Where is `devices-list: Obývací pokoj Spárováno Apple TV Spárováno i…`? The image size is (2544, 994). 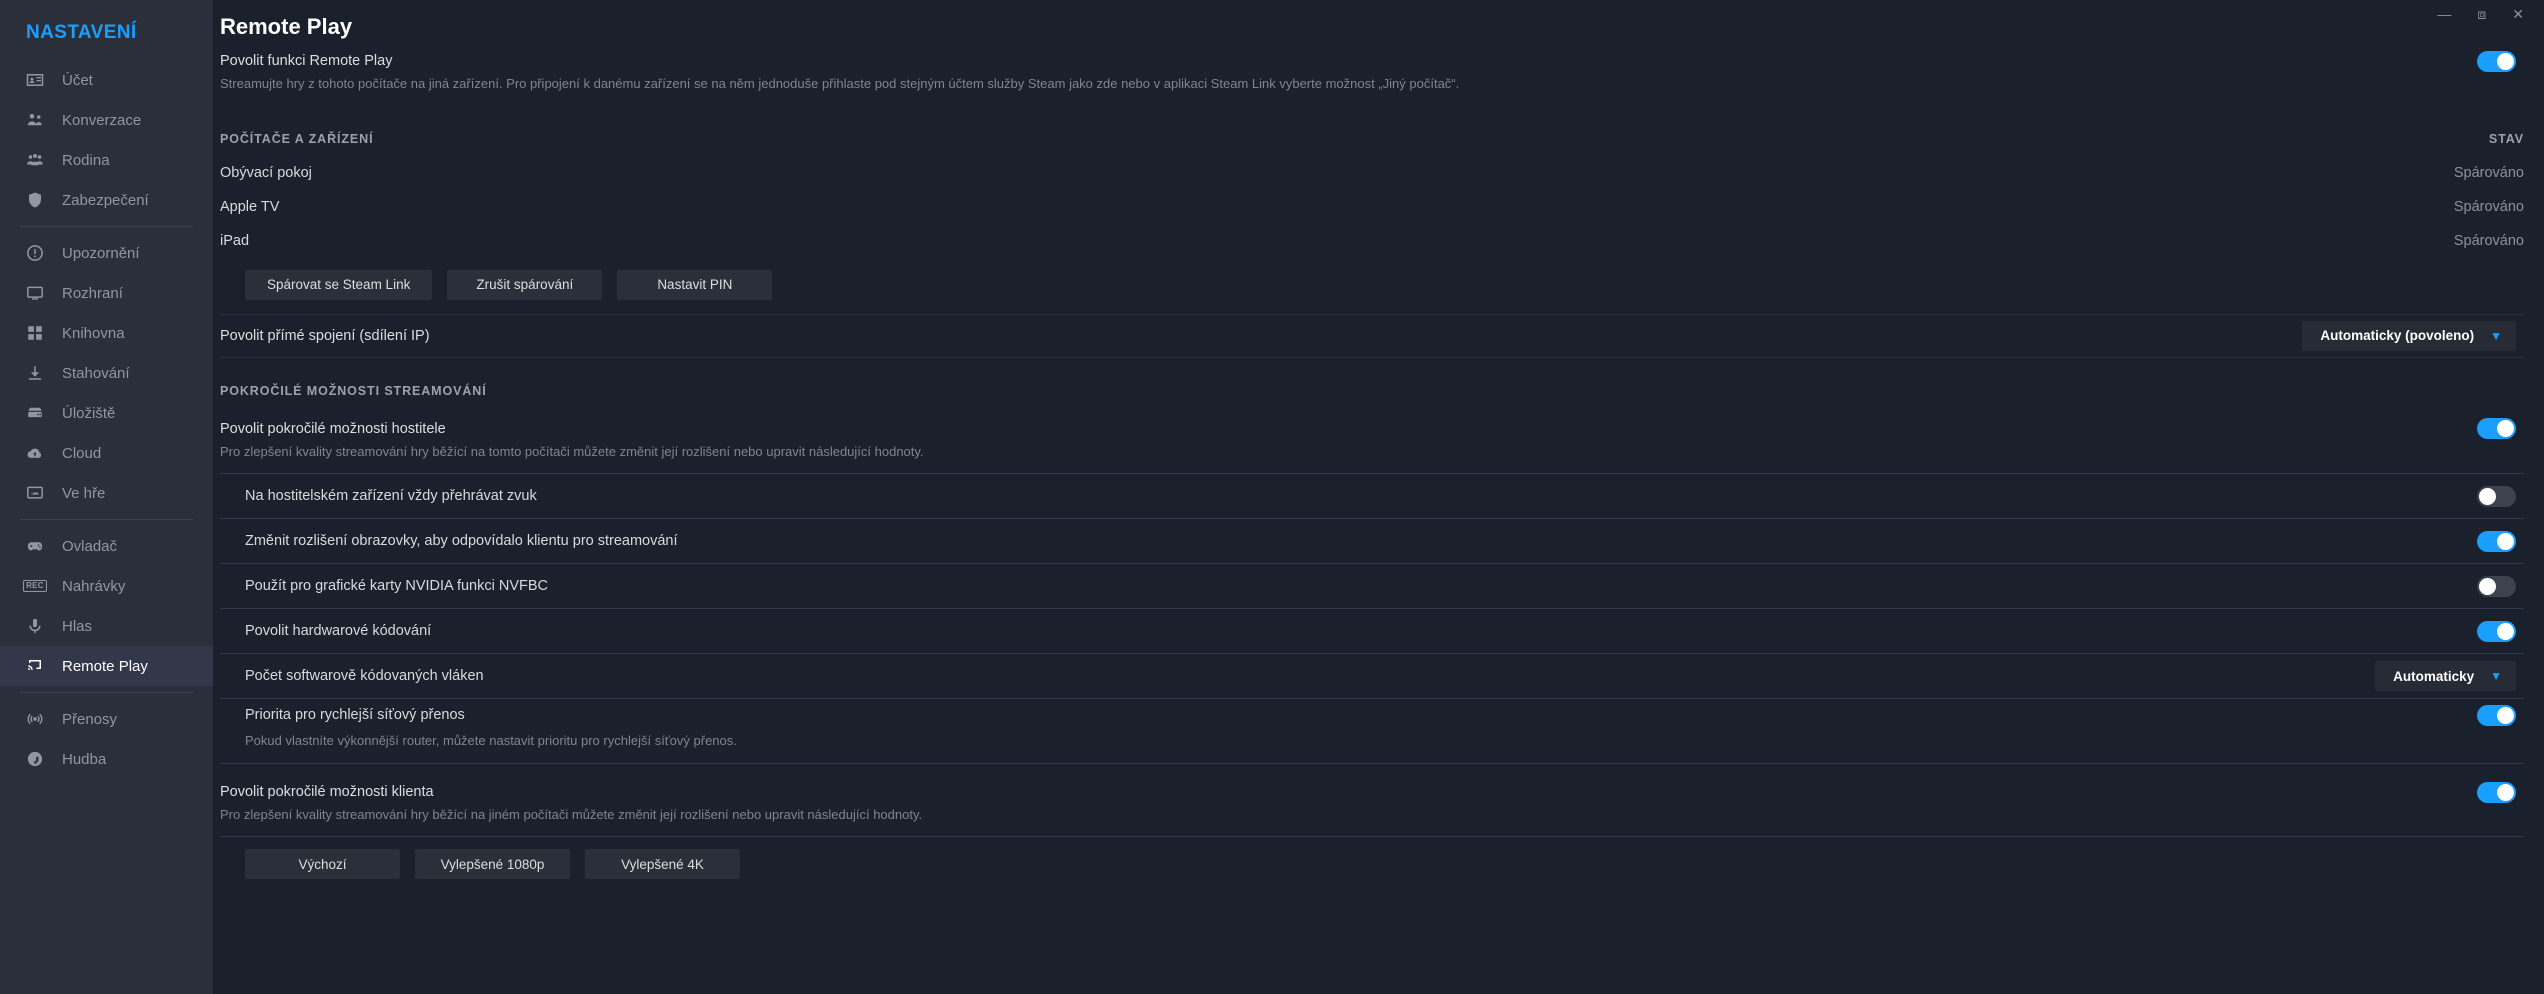
devices-list: Obývací pokoj Spárováno Apple TV Spárováno i… is located at coordinates (1372, 207).